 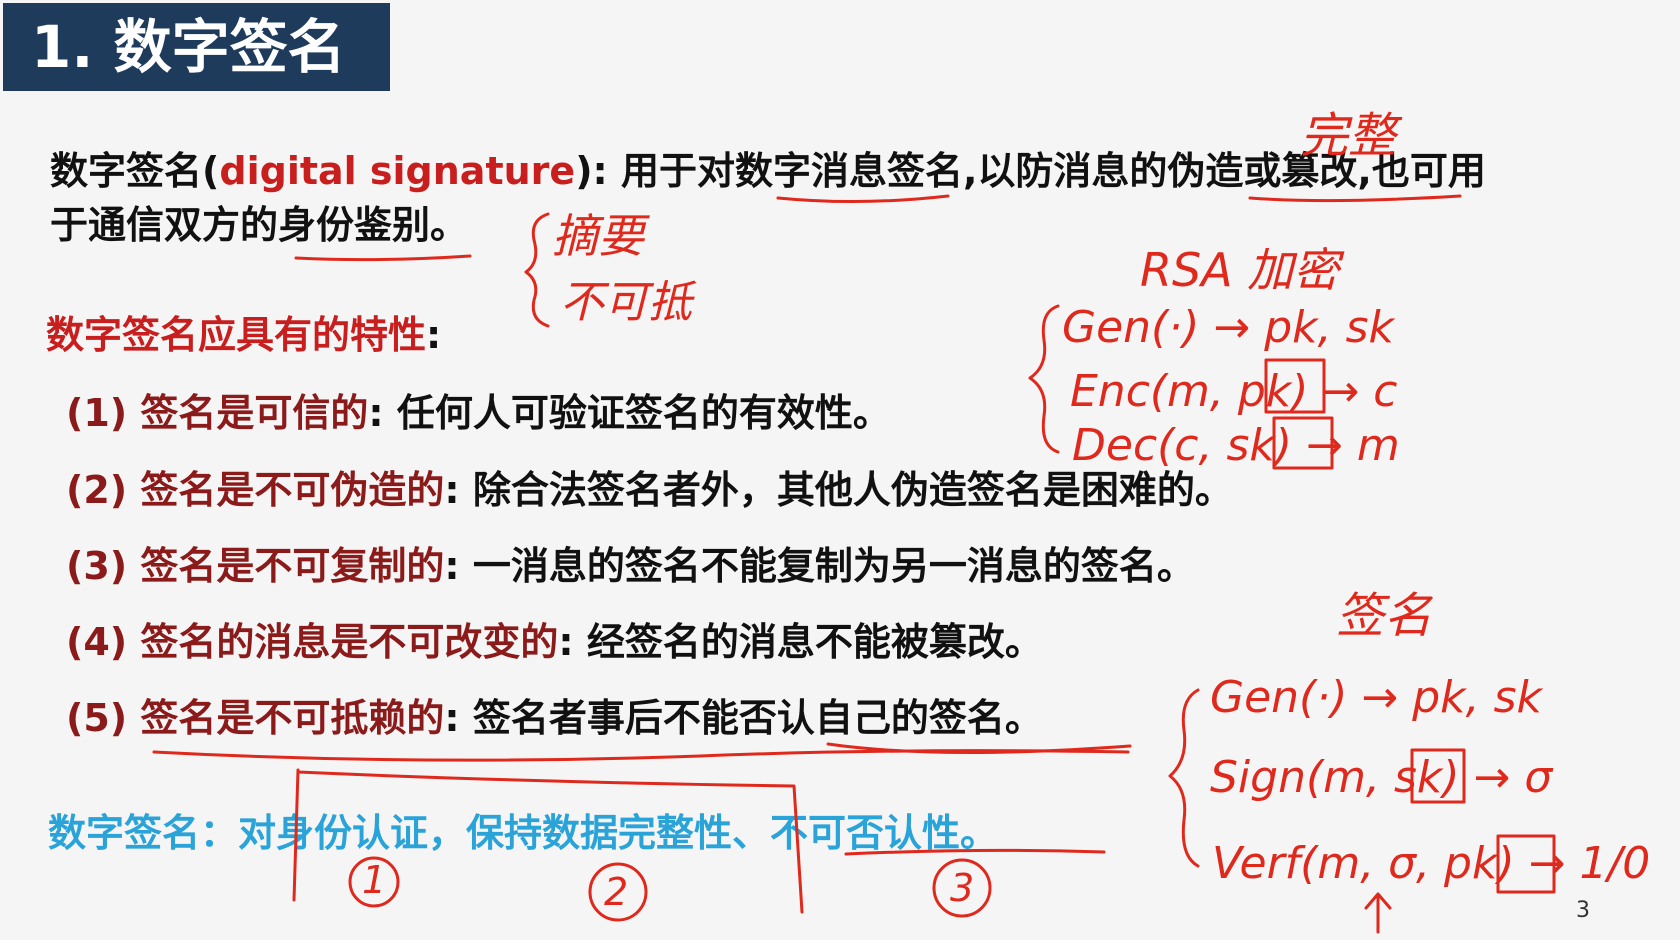 I want to click on property-item-1: (1) 签名是可信的: 任何人可验证签名的有效性。, so click(x=478, y=413).